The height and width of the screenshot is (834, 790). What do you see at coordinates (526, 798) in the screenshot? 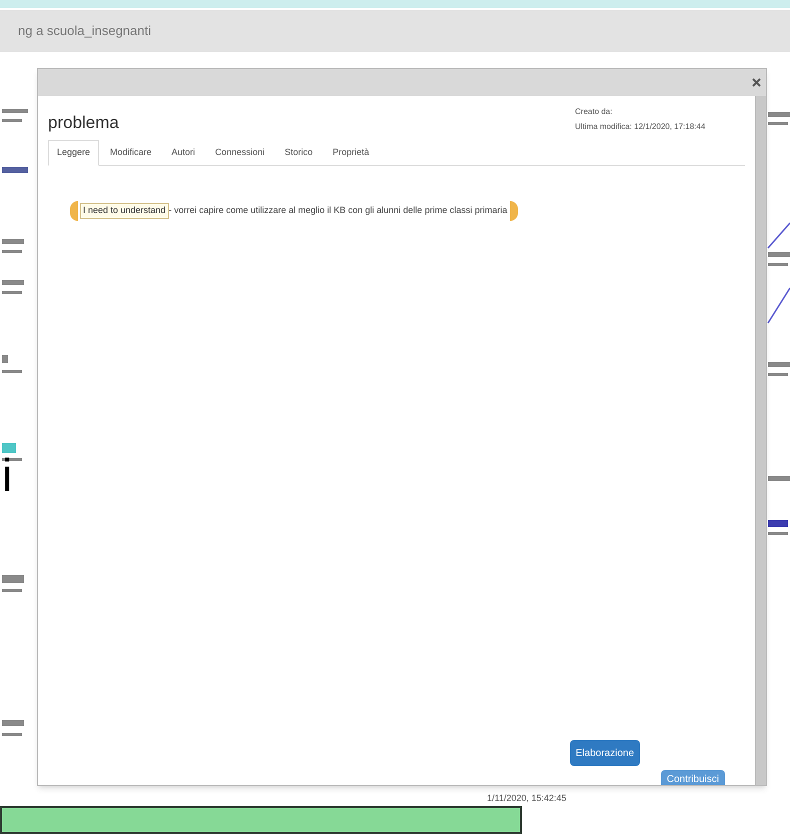
I see `timestamp: 1/11/2020, 15:42:45` at bounding box center [526, 798].